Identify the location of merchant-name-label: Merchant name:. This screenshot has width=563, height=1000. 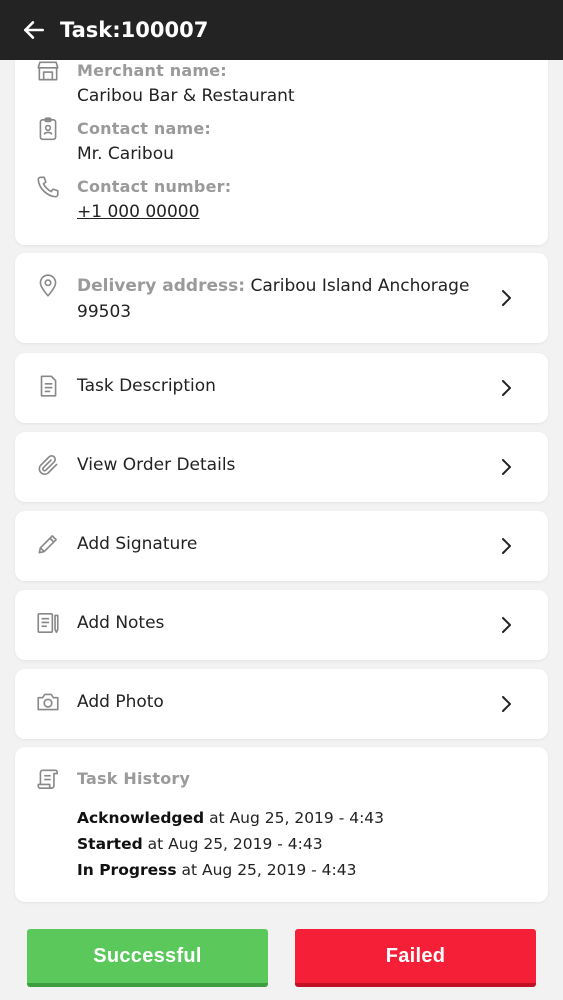
(152, 70).